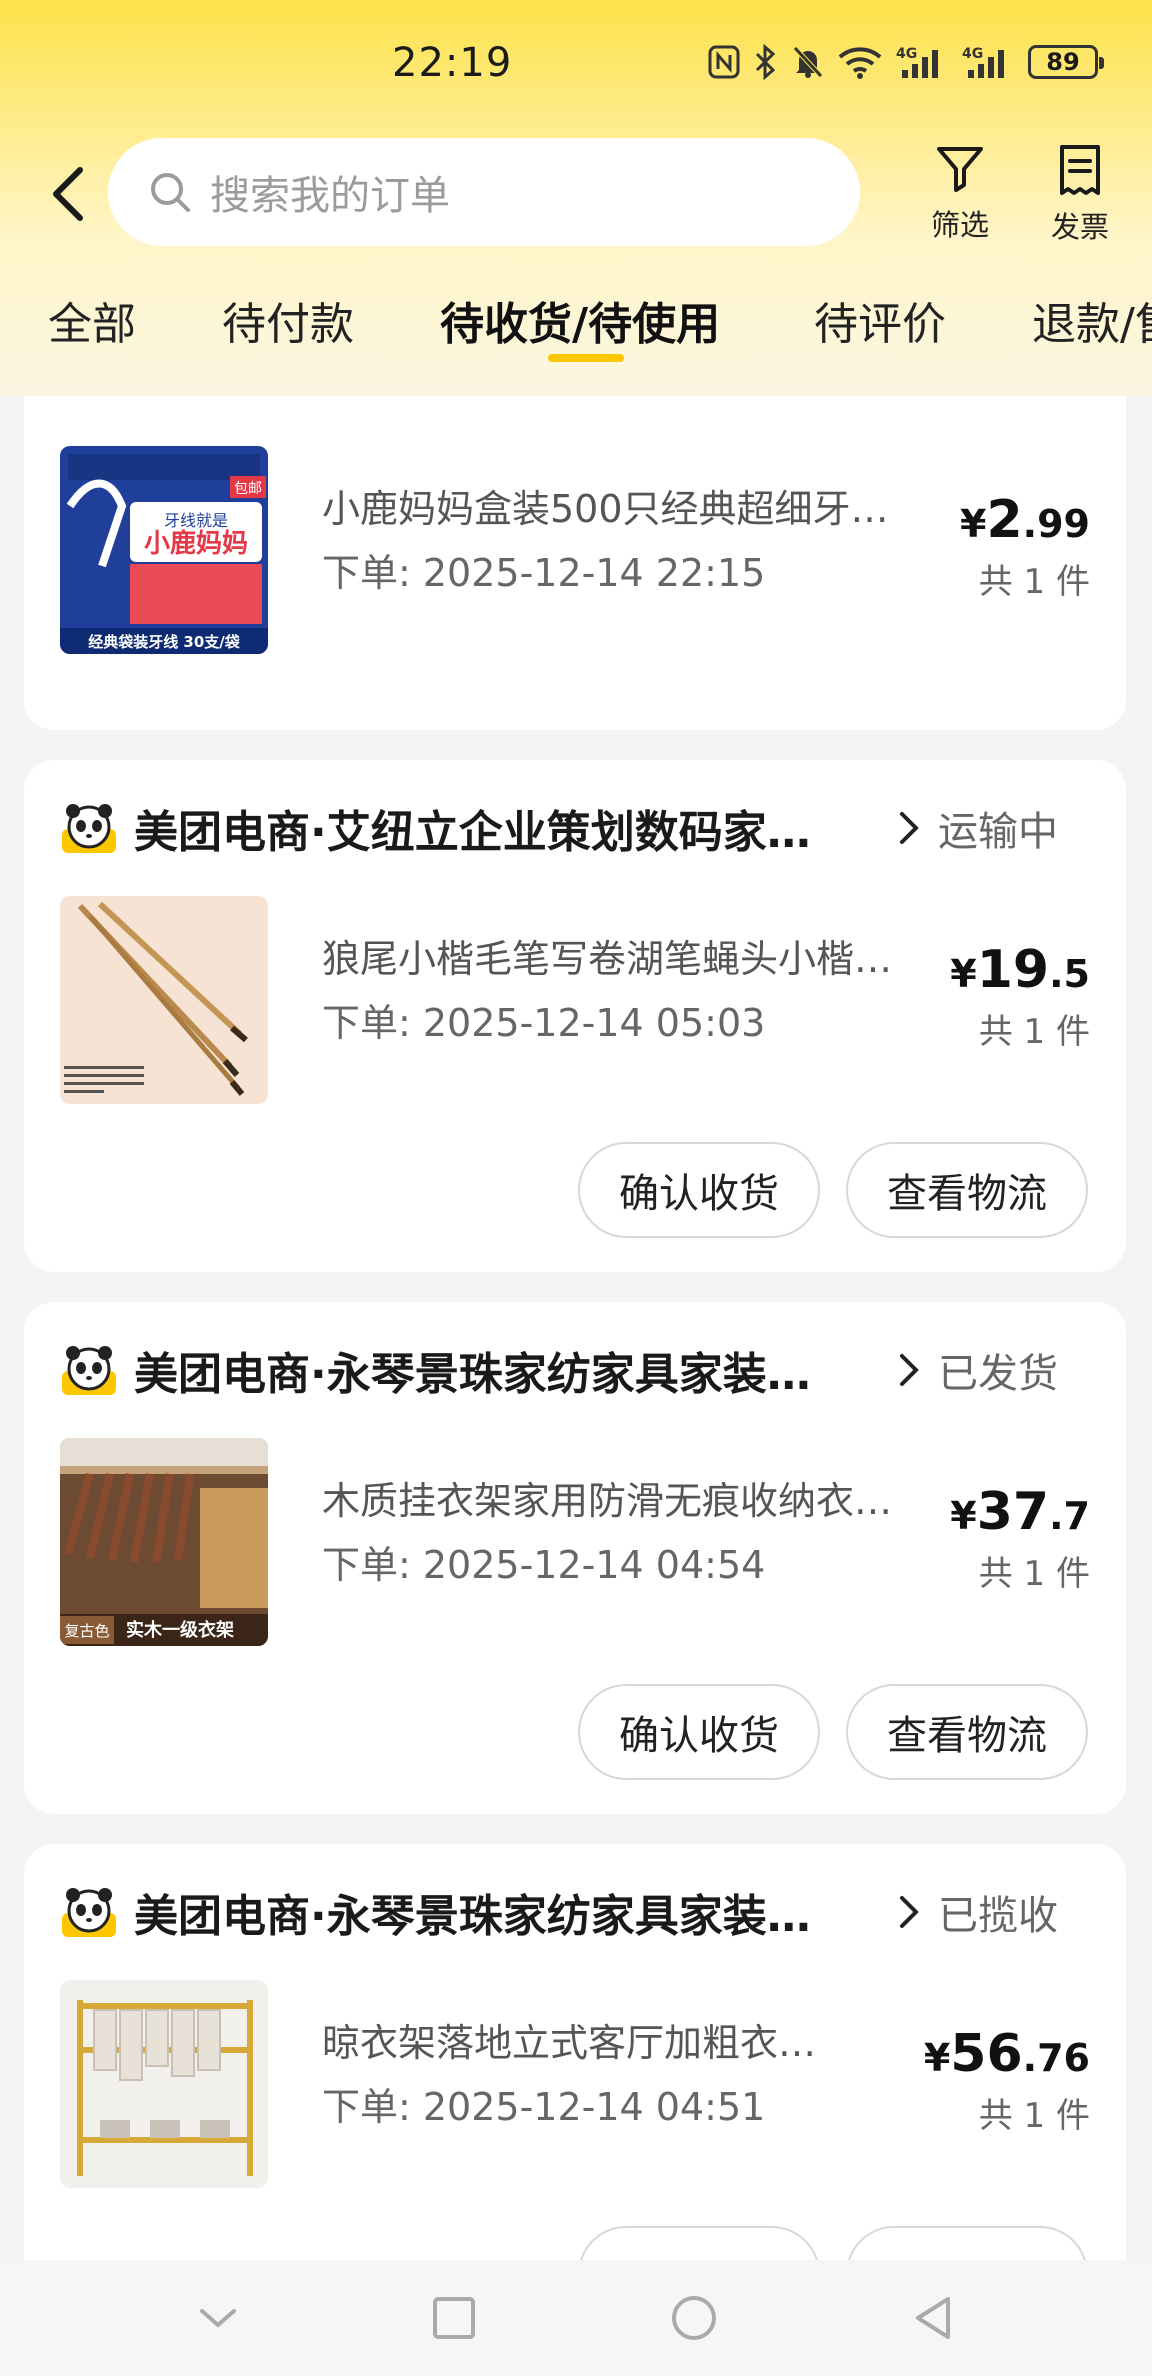  I want to click on shop-row: 美团电商·永琴景珠家纺家具家装… 已揽收, so click(575, 1912).